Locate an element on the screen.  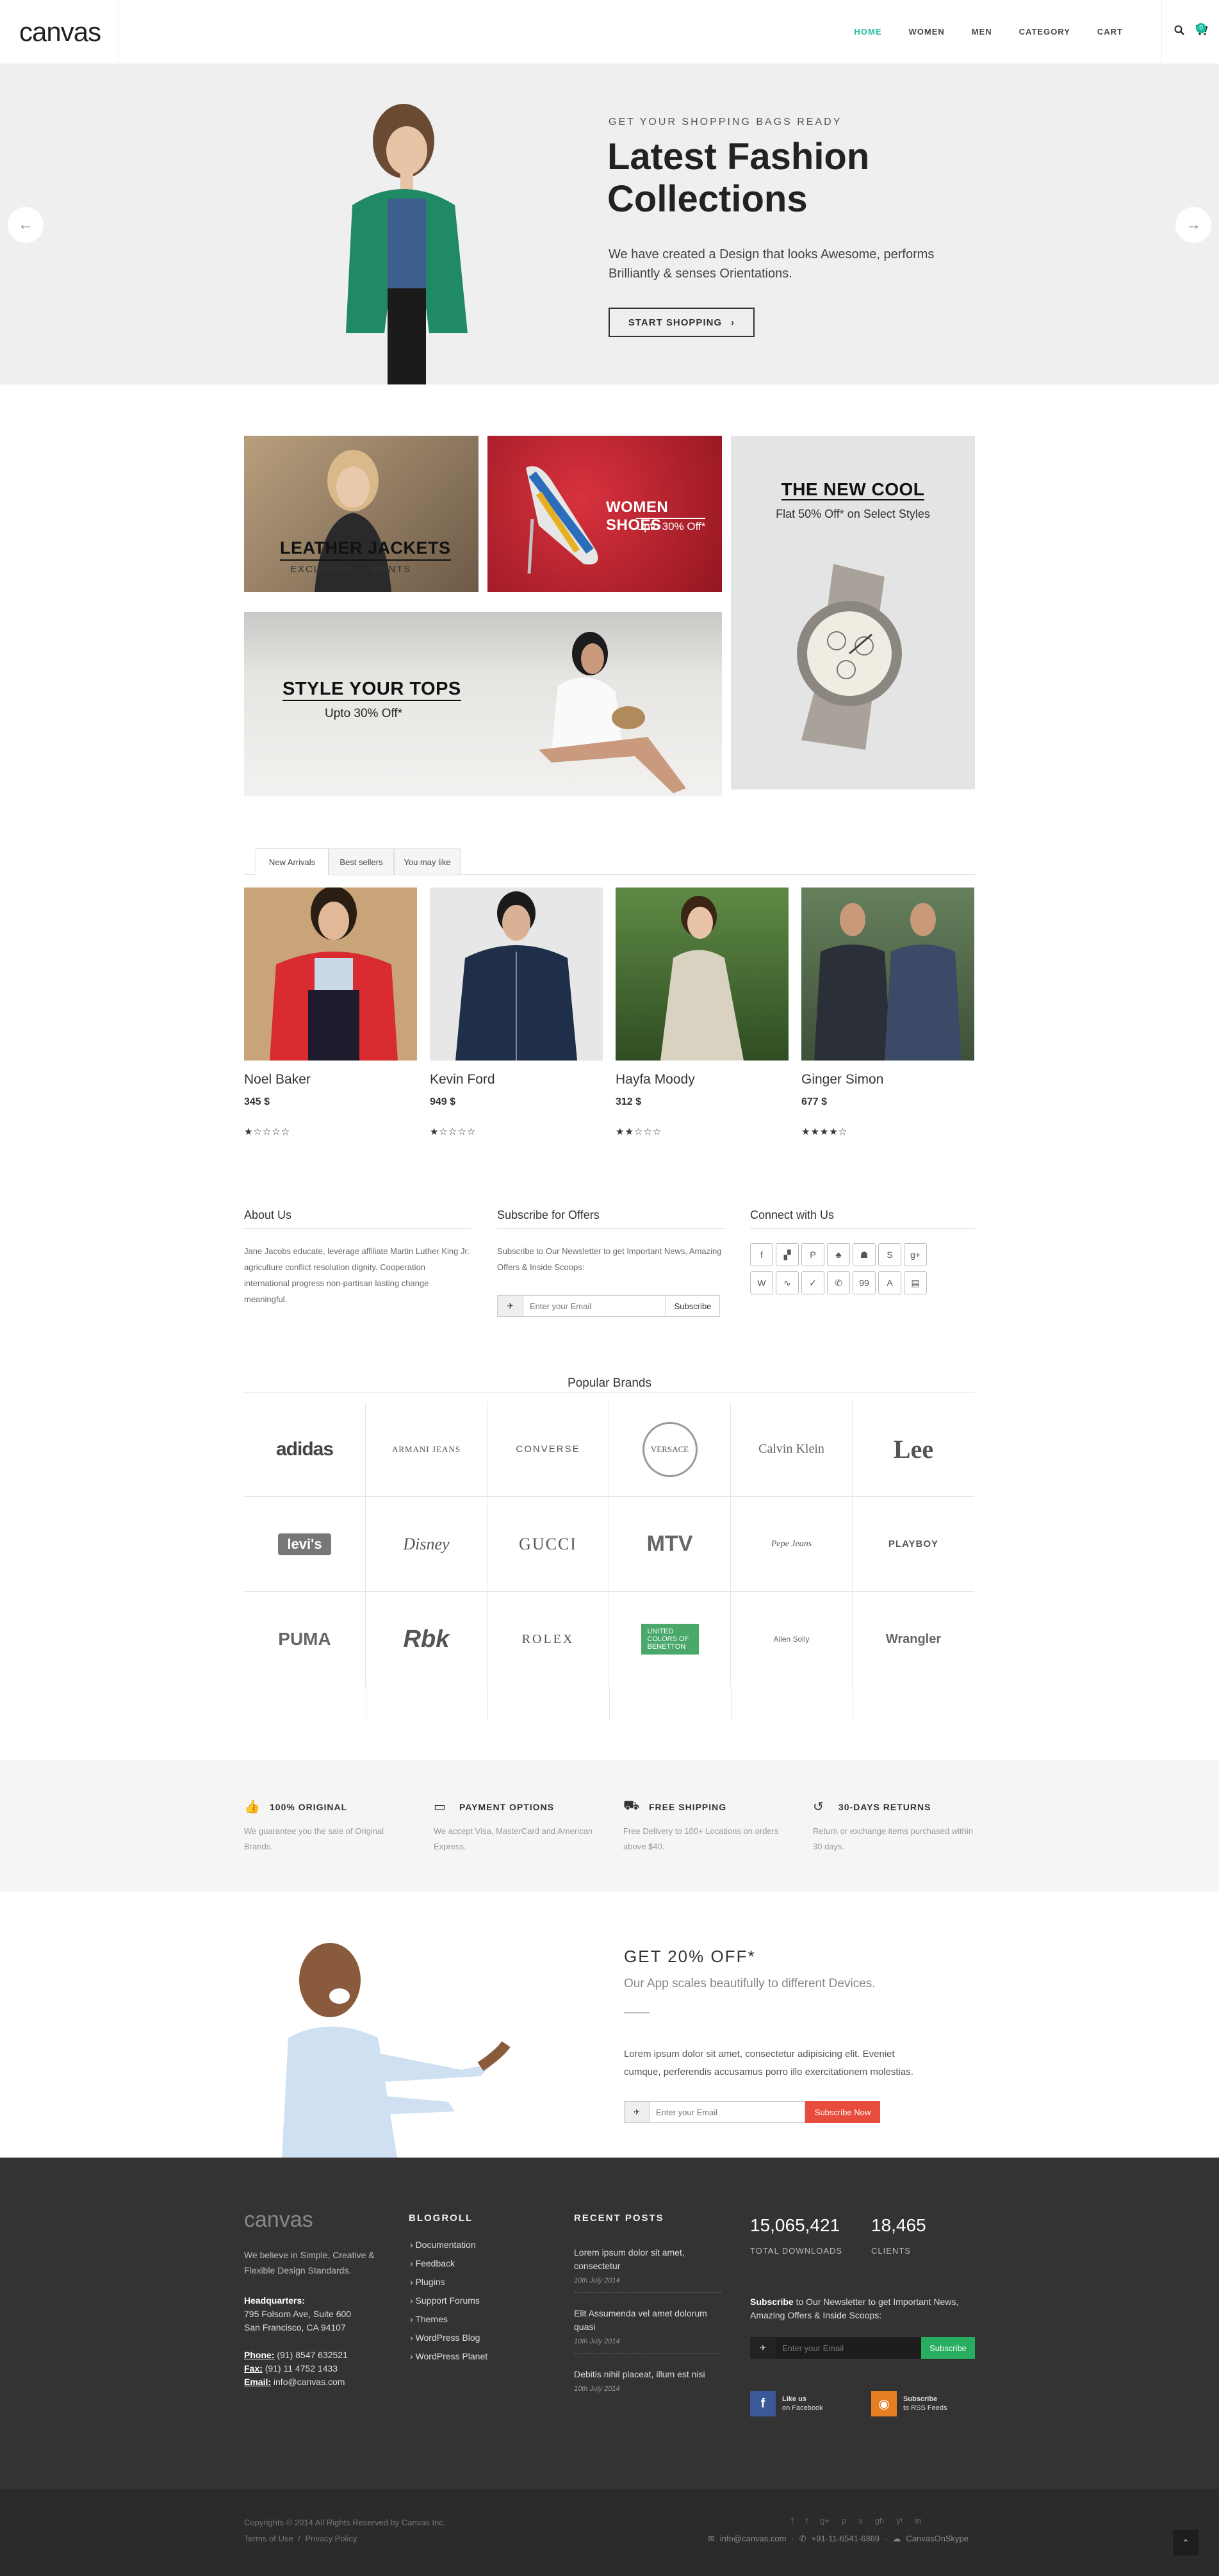
blogroll-link: › WordPress Planet is located at coordinates (448, 2356).